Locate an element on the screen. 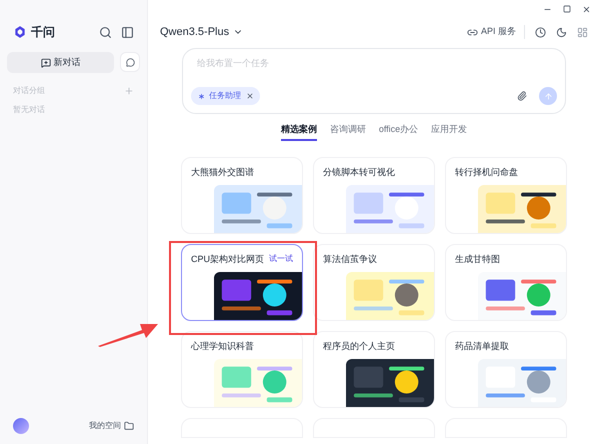 This screenshot has width=600, height=444. group-label: 对话分组 is located at coordinates (29, 91).